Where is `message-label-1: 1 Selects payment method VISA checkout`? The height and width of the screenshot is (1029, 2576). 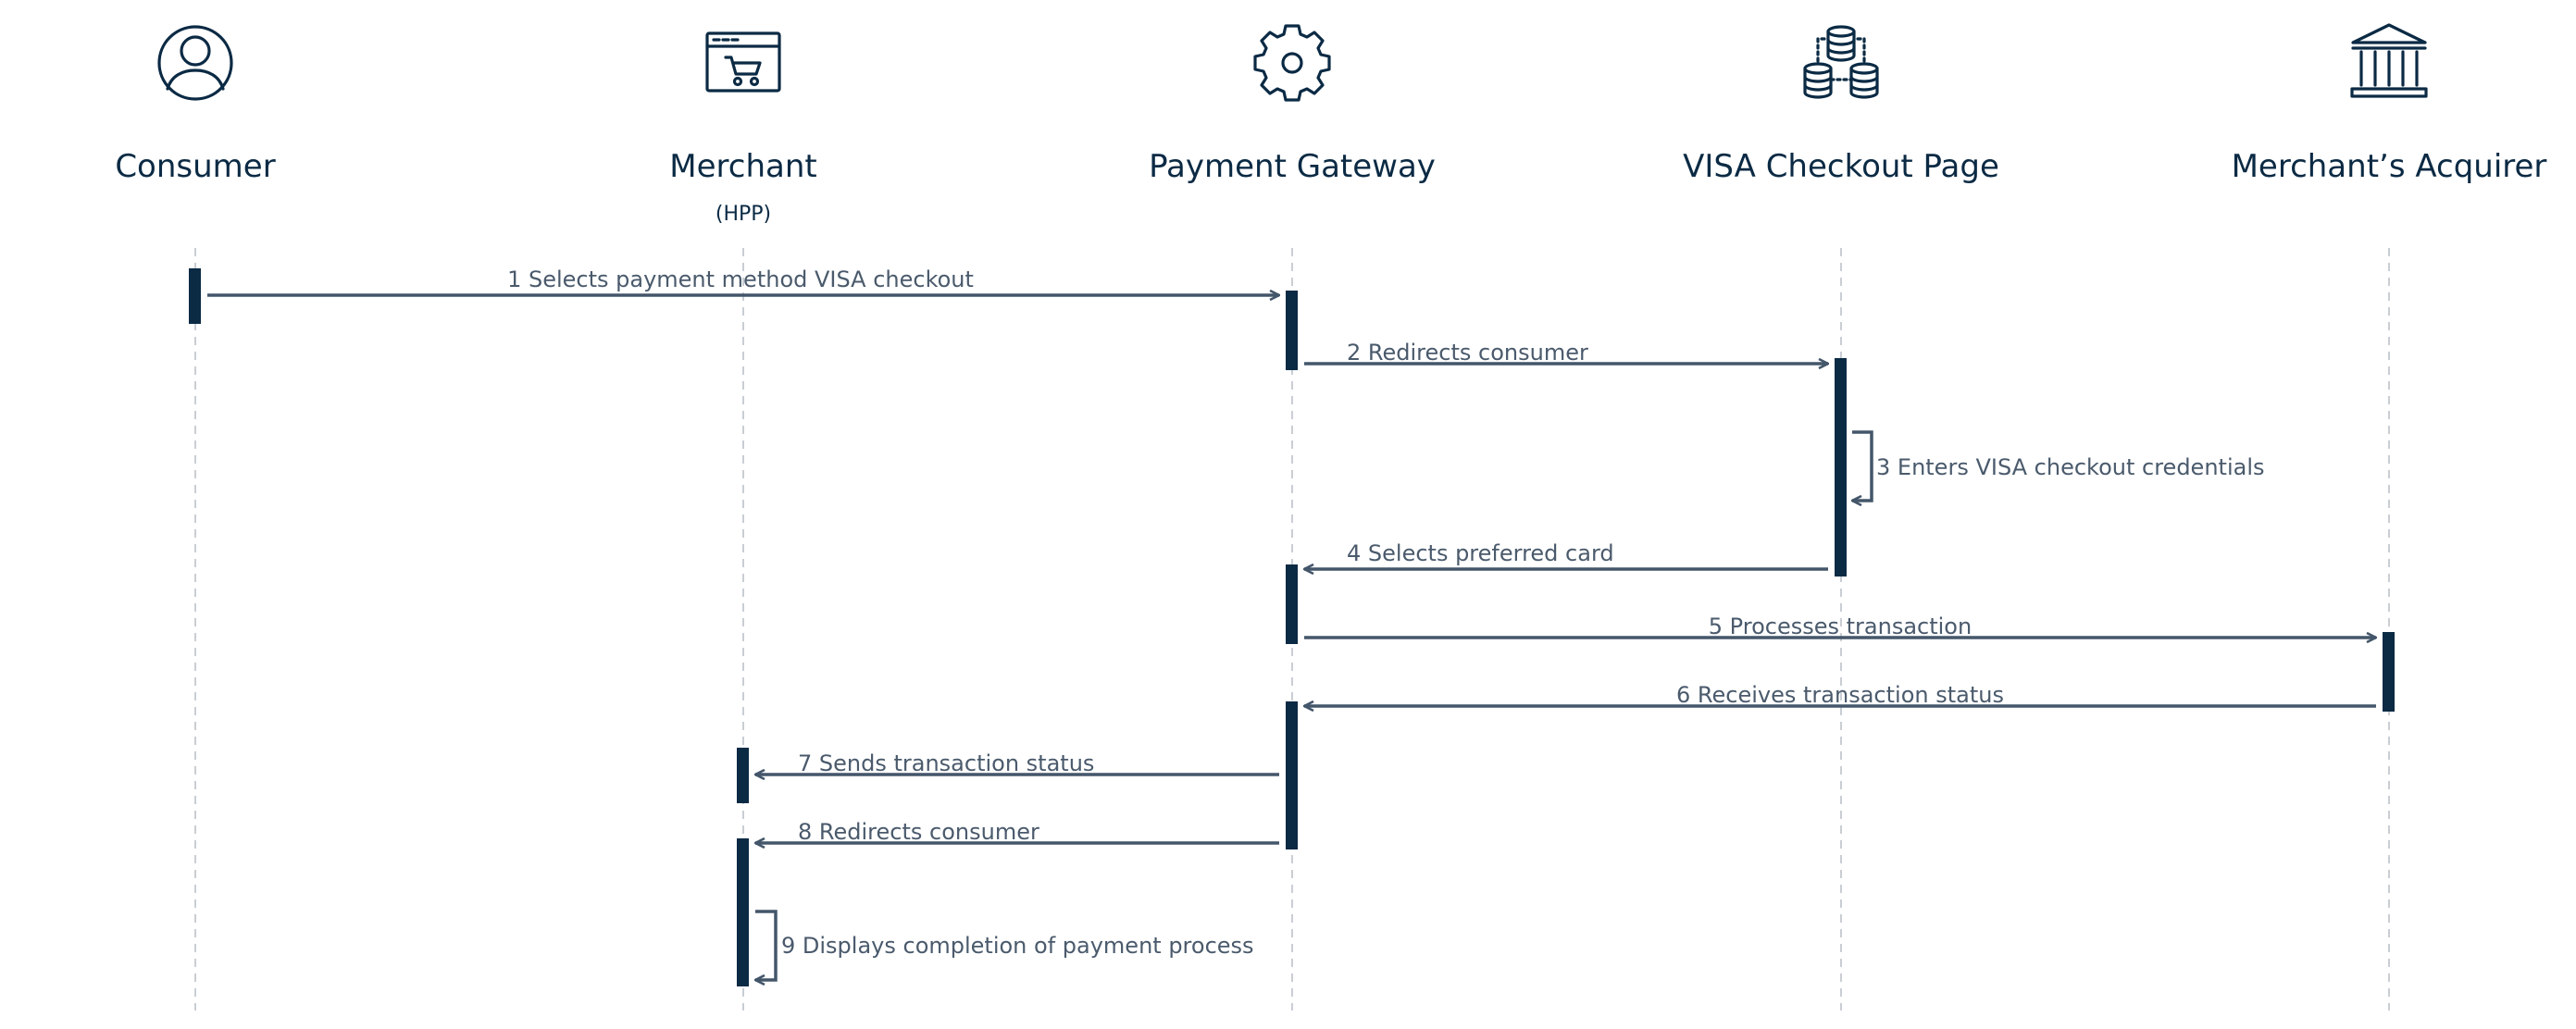 message-label-1: 1 Selects payment method VISA checkout is located at coordinates (740, 279).